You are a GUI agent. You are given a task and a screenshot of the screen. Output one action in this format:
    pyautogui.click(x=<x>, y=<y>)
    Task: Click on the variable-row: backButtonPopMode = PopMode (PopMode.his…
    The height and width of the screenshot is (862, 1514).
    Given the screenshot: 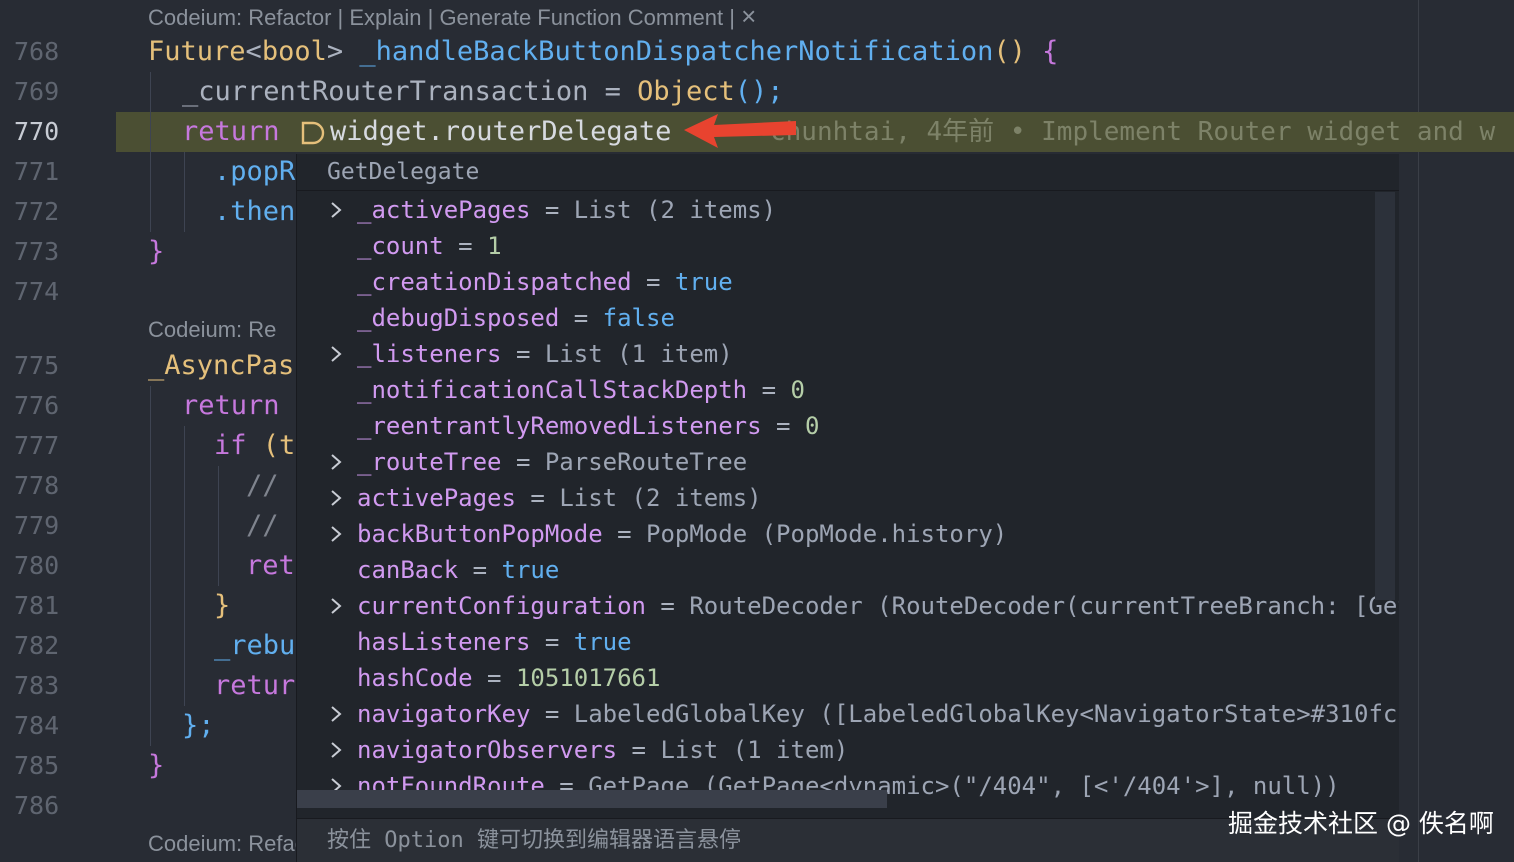 What is the action you would take?
    pyautogui.click(x=848, y=534)
    